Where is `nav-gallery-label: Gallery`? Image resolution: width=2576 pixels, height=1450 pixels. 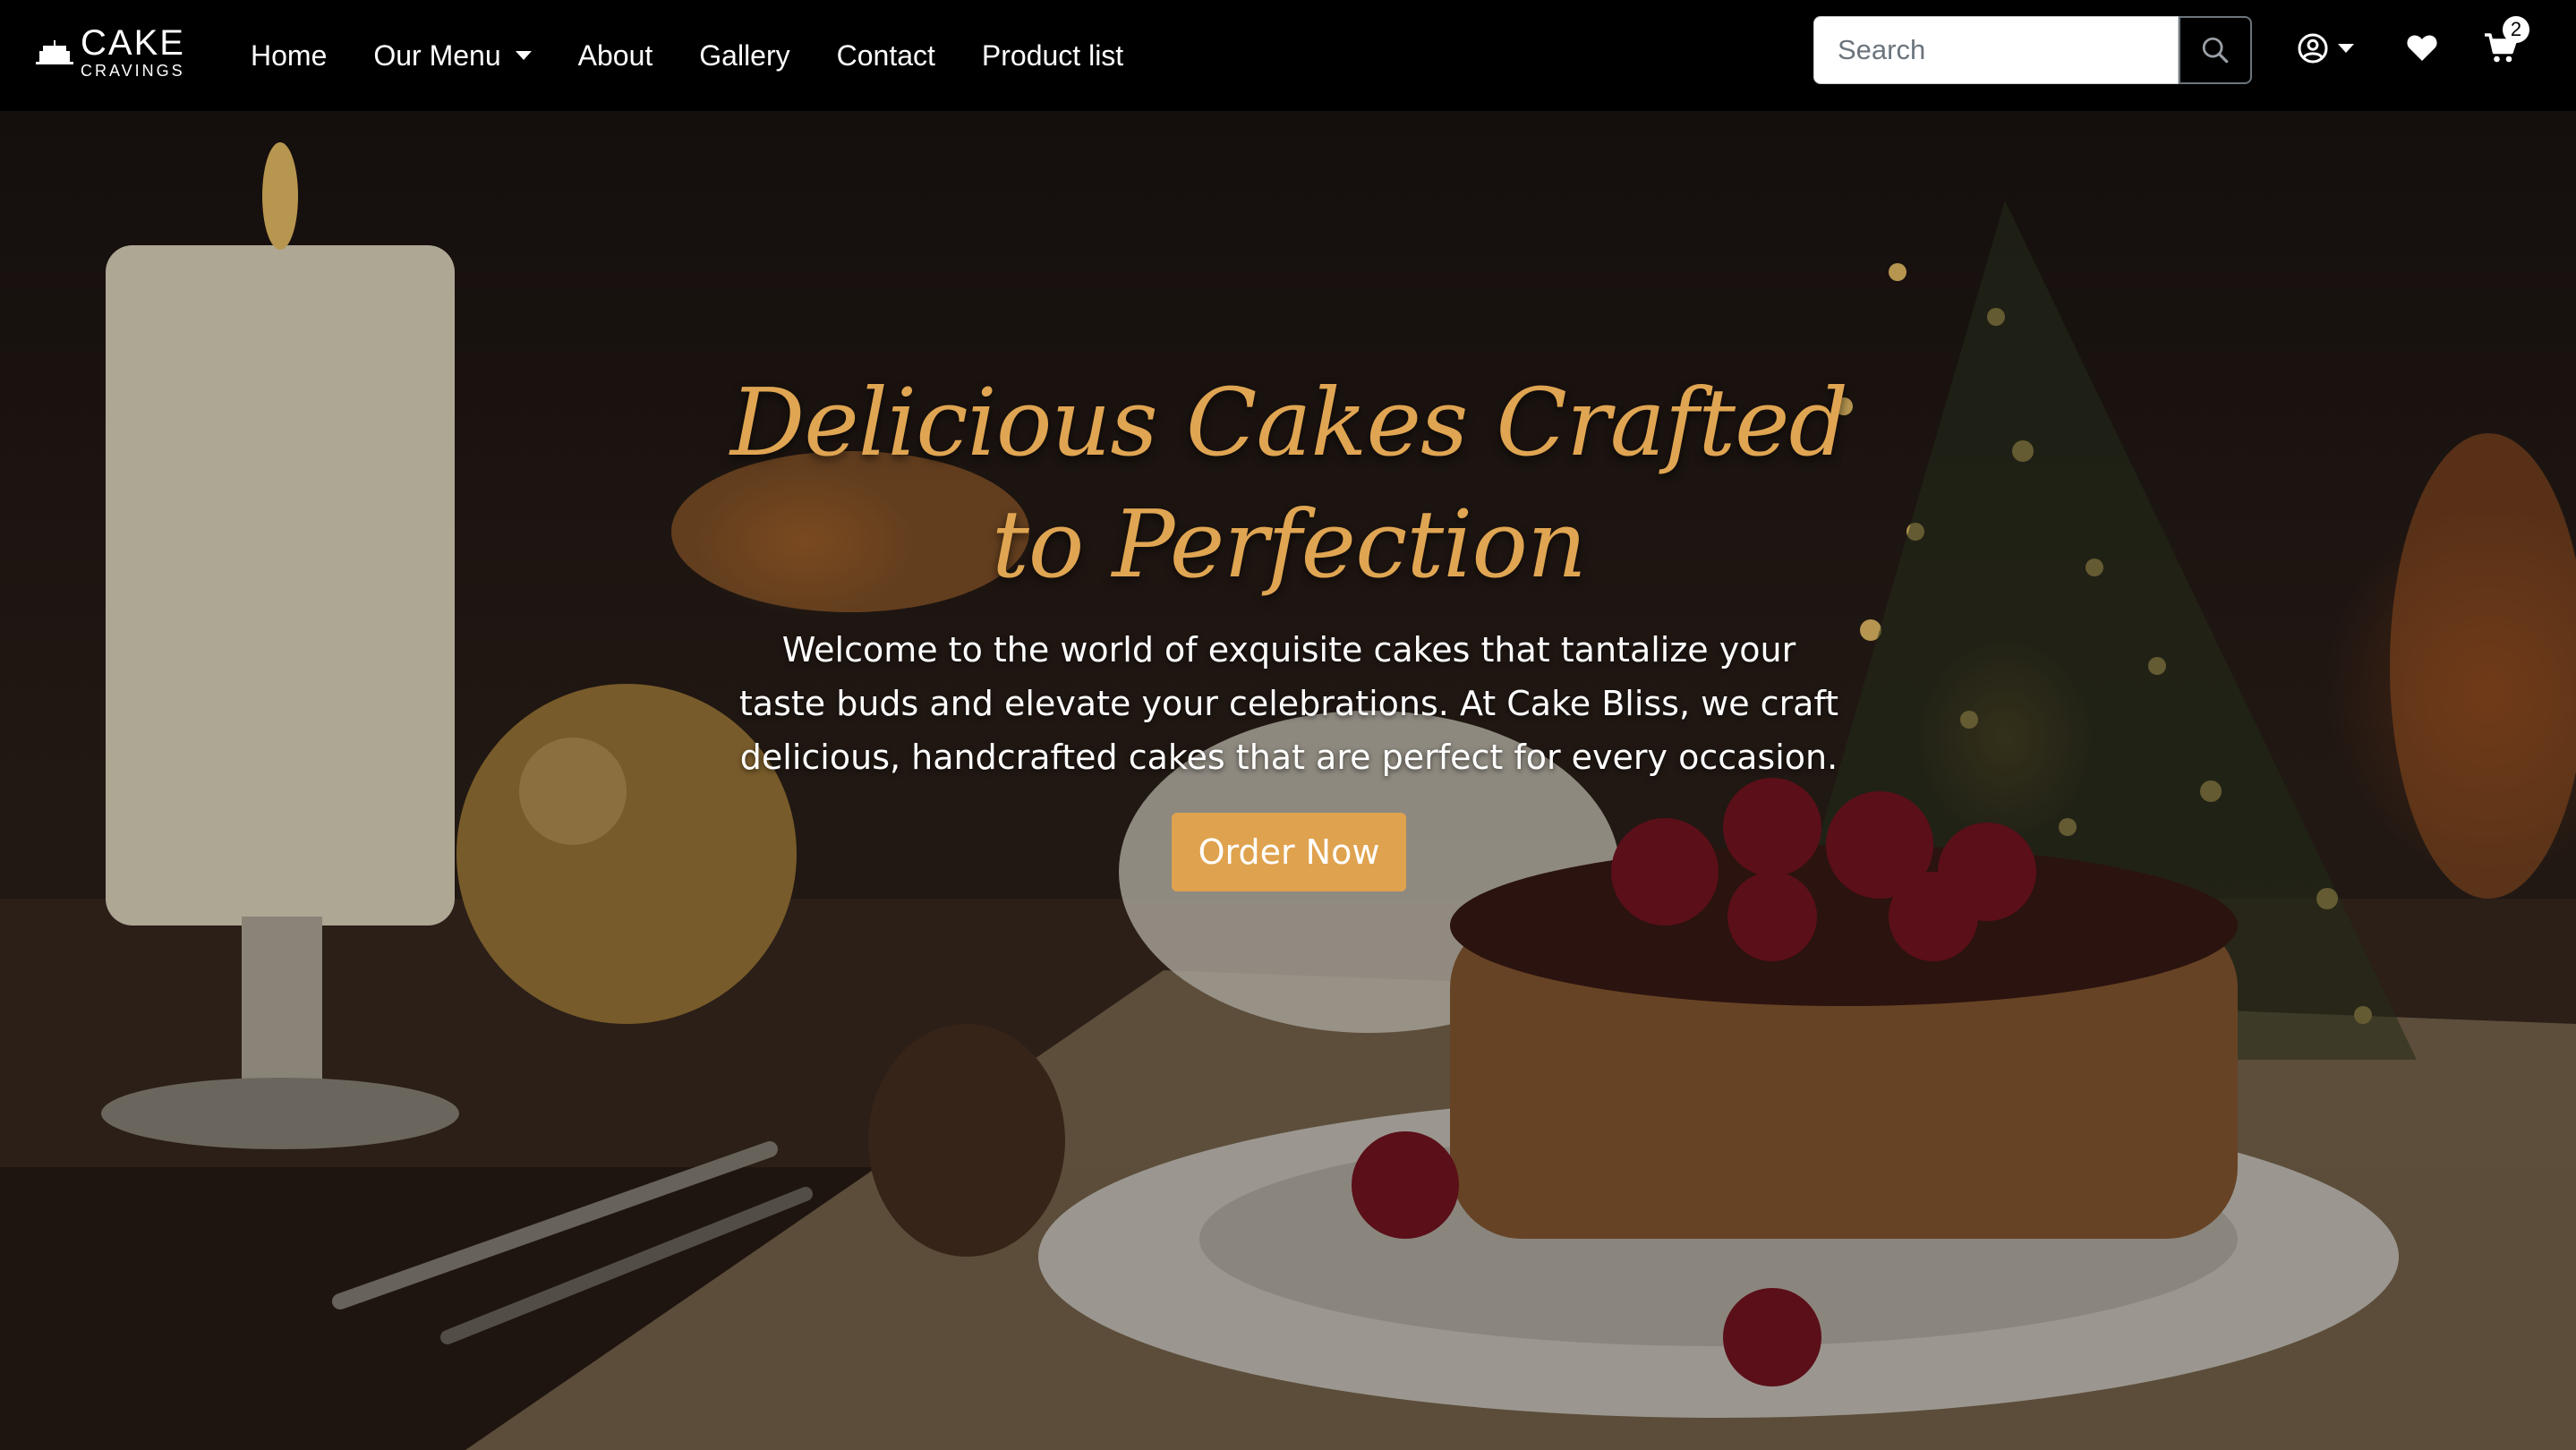 nav-gallery-label: Gallery is located at coordinates (744, 55).